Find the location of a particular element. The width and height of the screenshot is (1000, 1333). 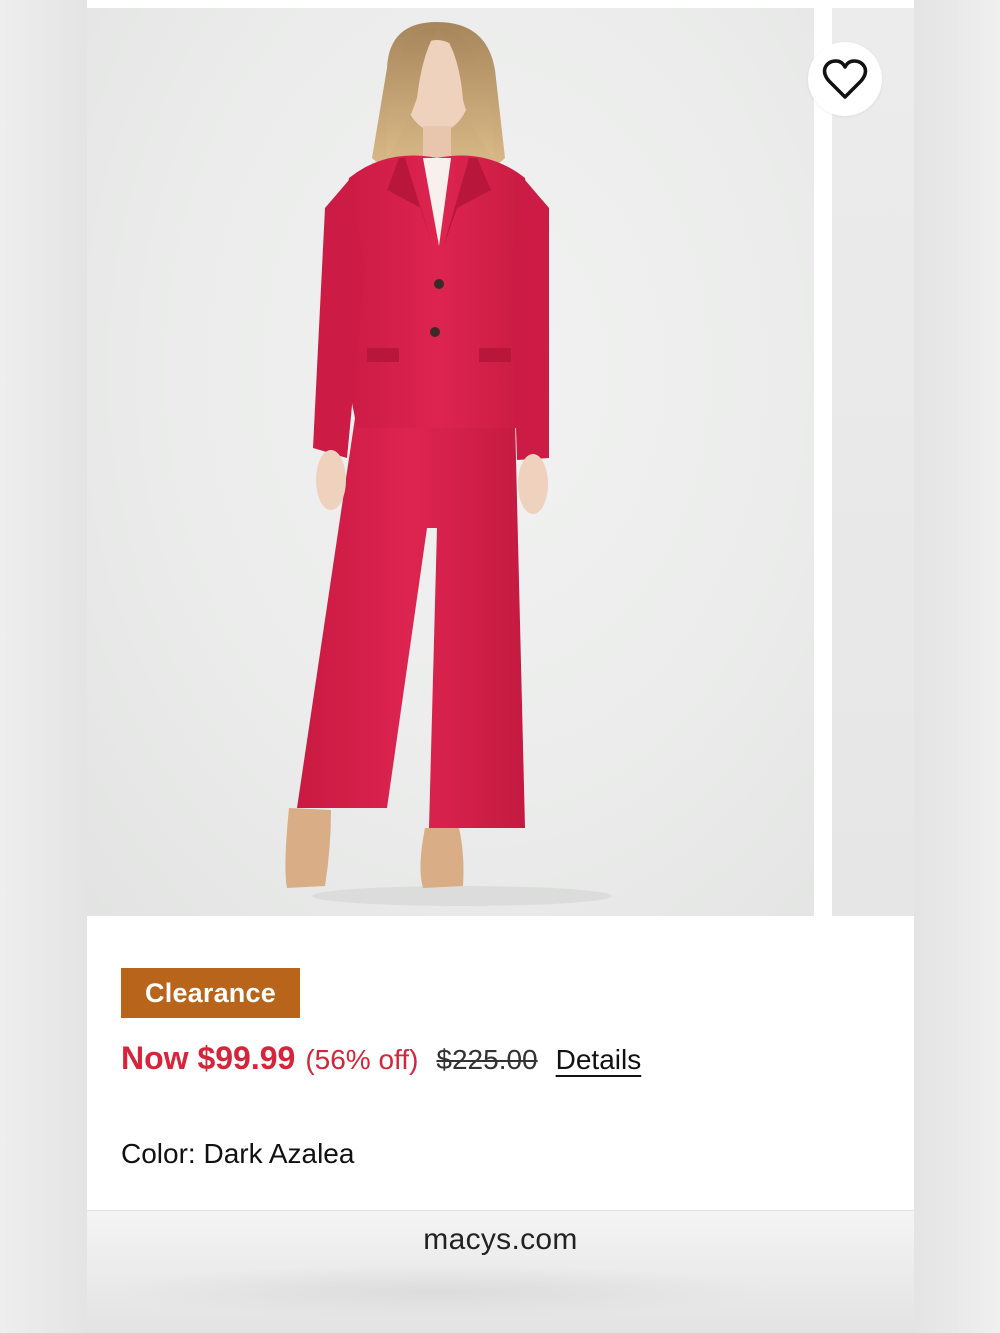

heart-outline-icon is located at coordinates (845, 79).